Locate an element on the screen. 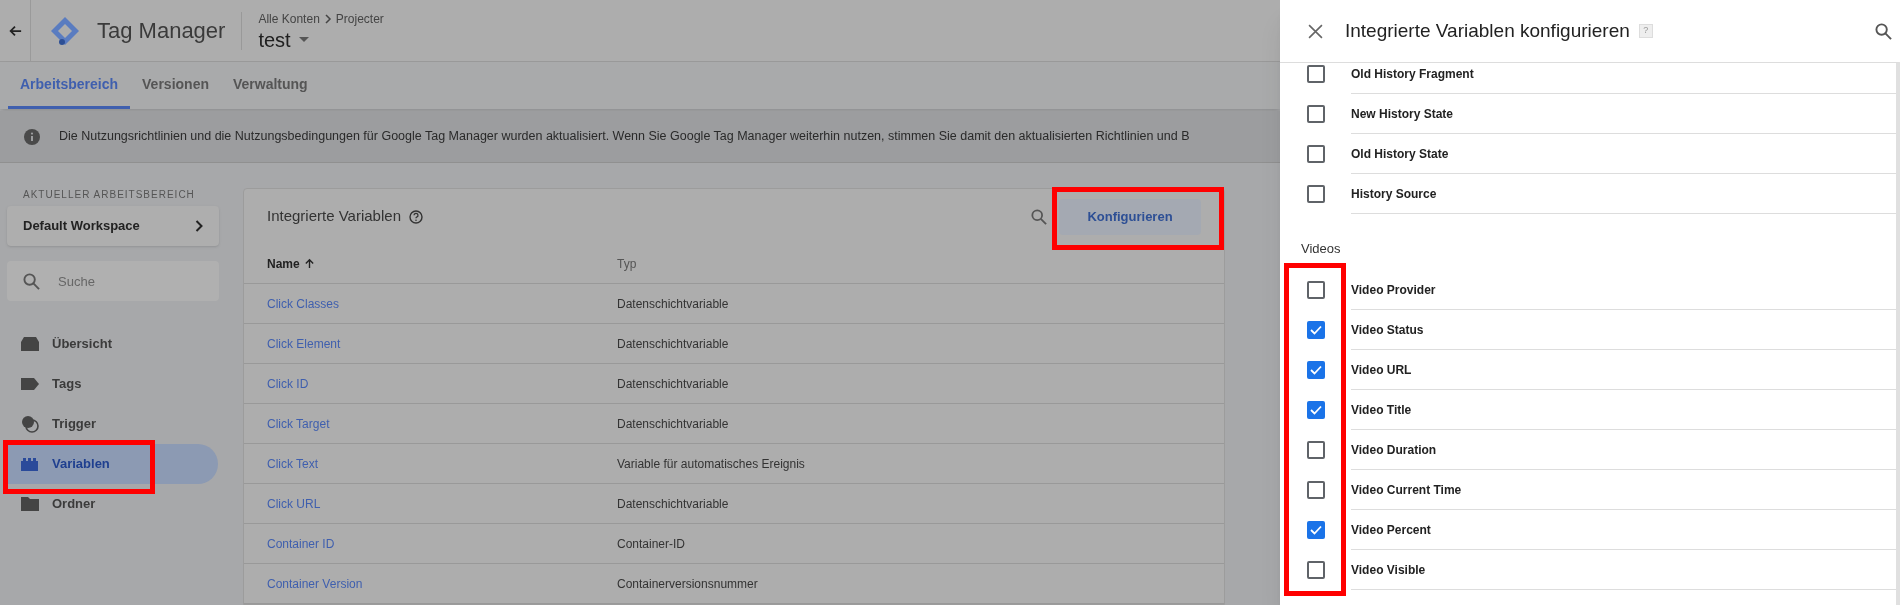 The width and height of the screenshot is (1900, 605). checkbox-label: Video Percent is located at coordinates (1391, 529).